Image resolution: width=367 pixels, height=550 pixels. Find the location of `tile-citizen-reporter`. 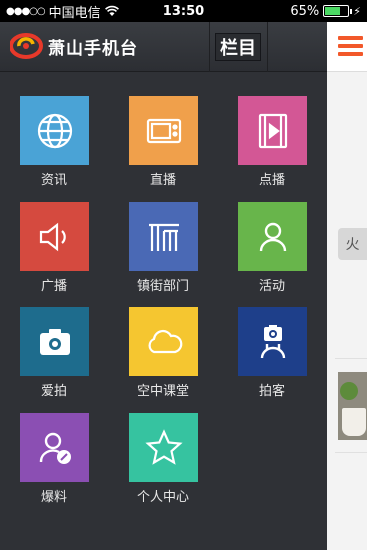

tile-citizen-reporter is located at coordinates (272, 341).